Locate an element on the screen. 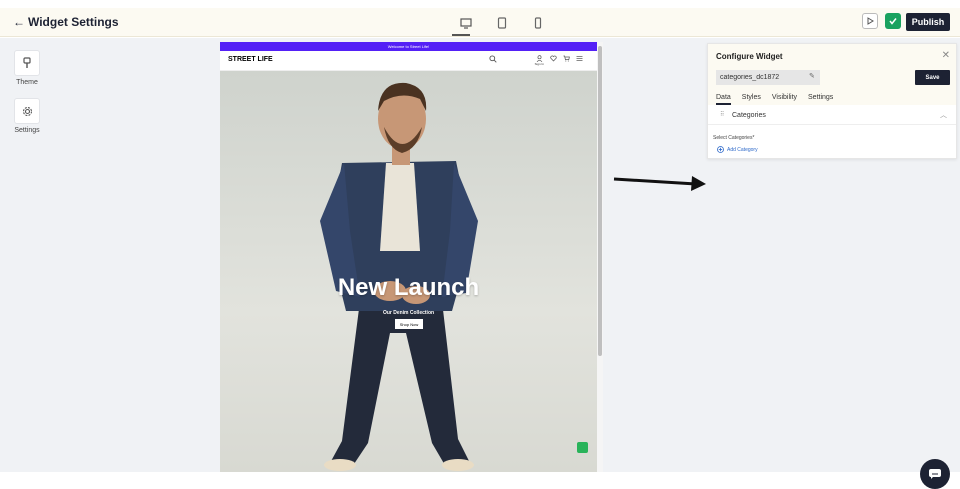 The width and height of the screenshot is (960, 489). mobile-view-button is located at coordinates (538, 23).